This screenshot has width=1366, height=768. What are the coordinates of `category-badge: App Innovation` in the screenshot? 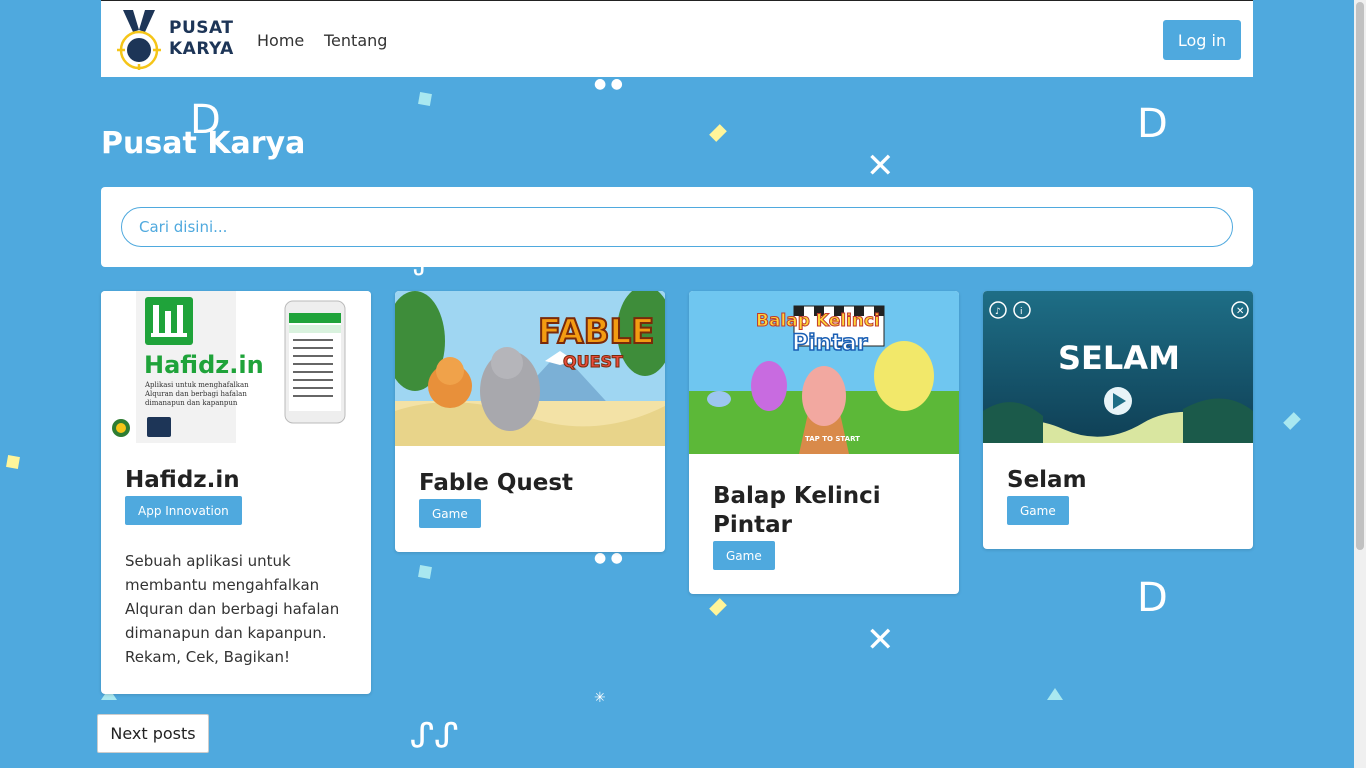 It's located at (183, 510).